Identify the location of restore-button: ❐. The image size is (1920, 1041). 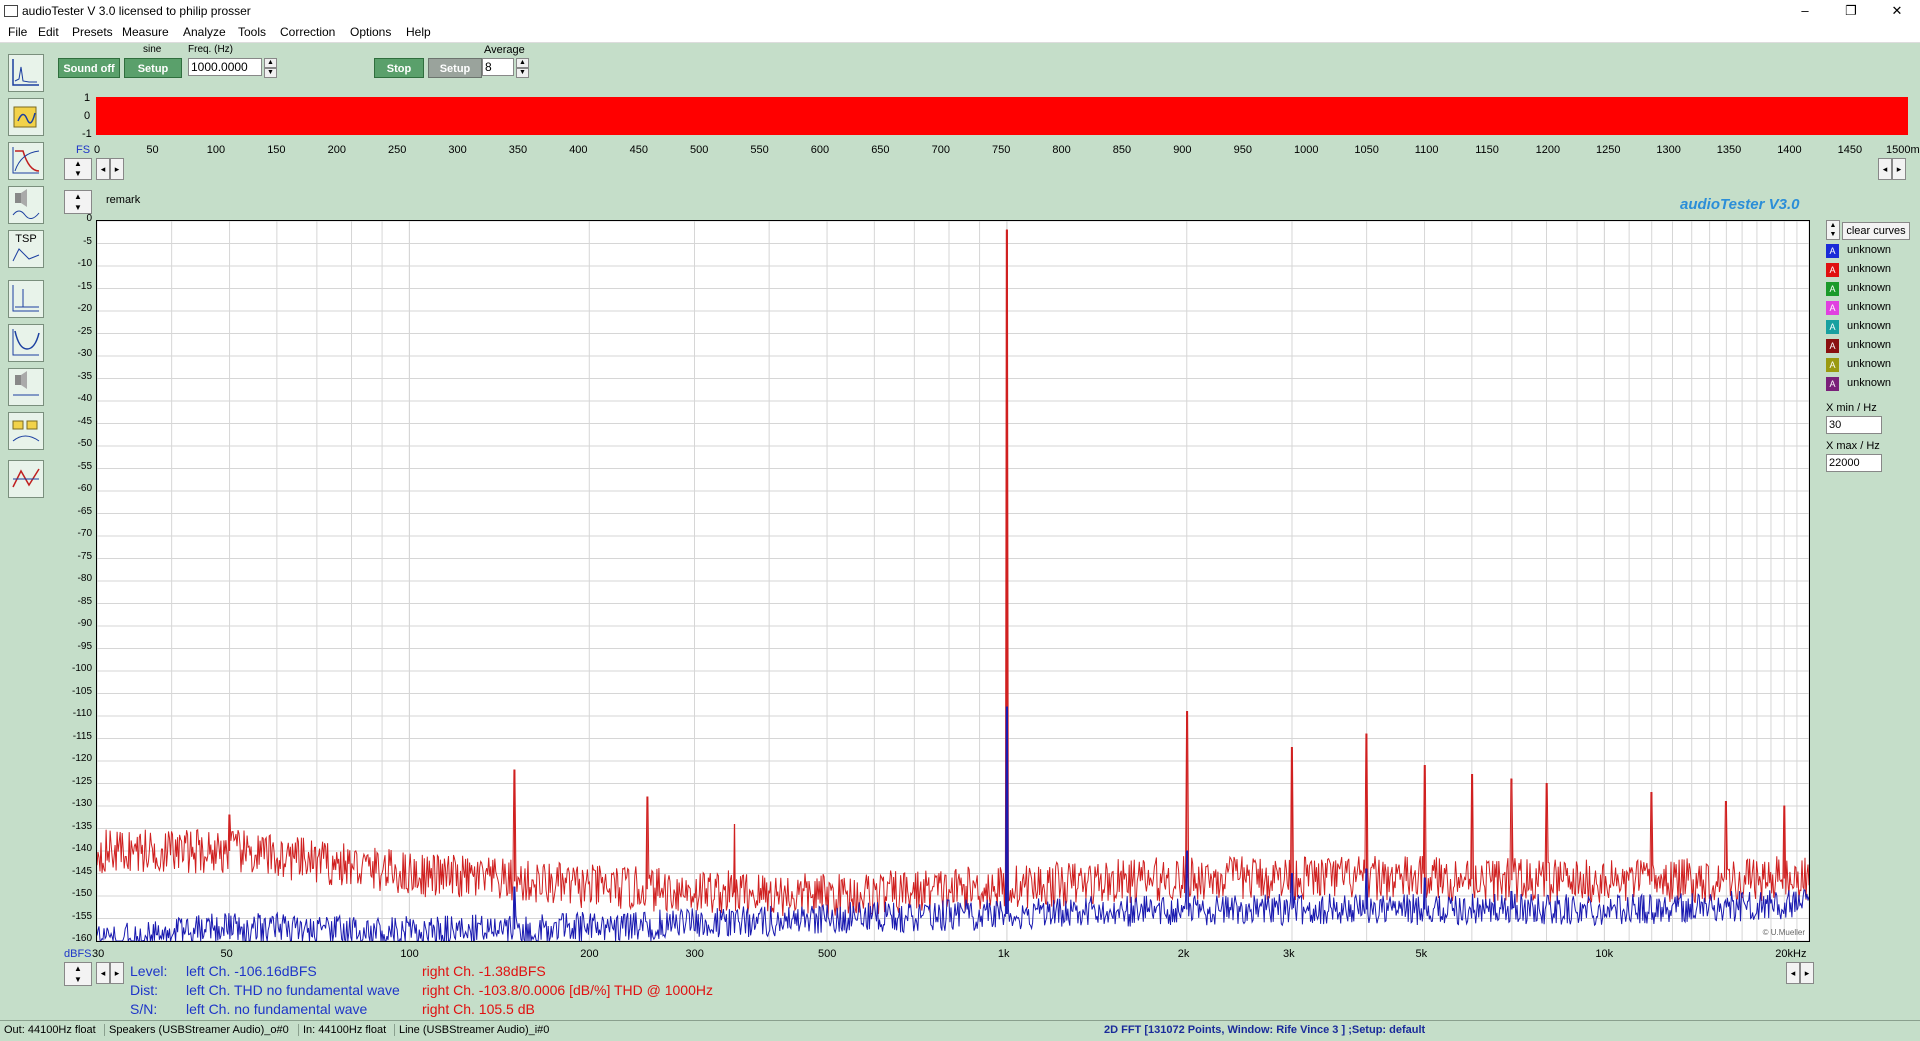
(1851, 11).